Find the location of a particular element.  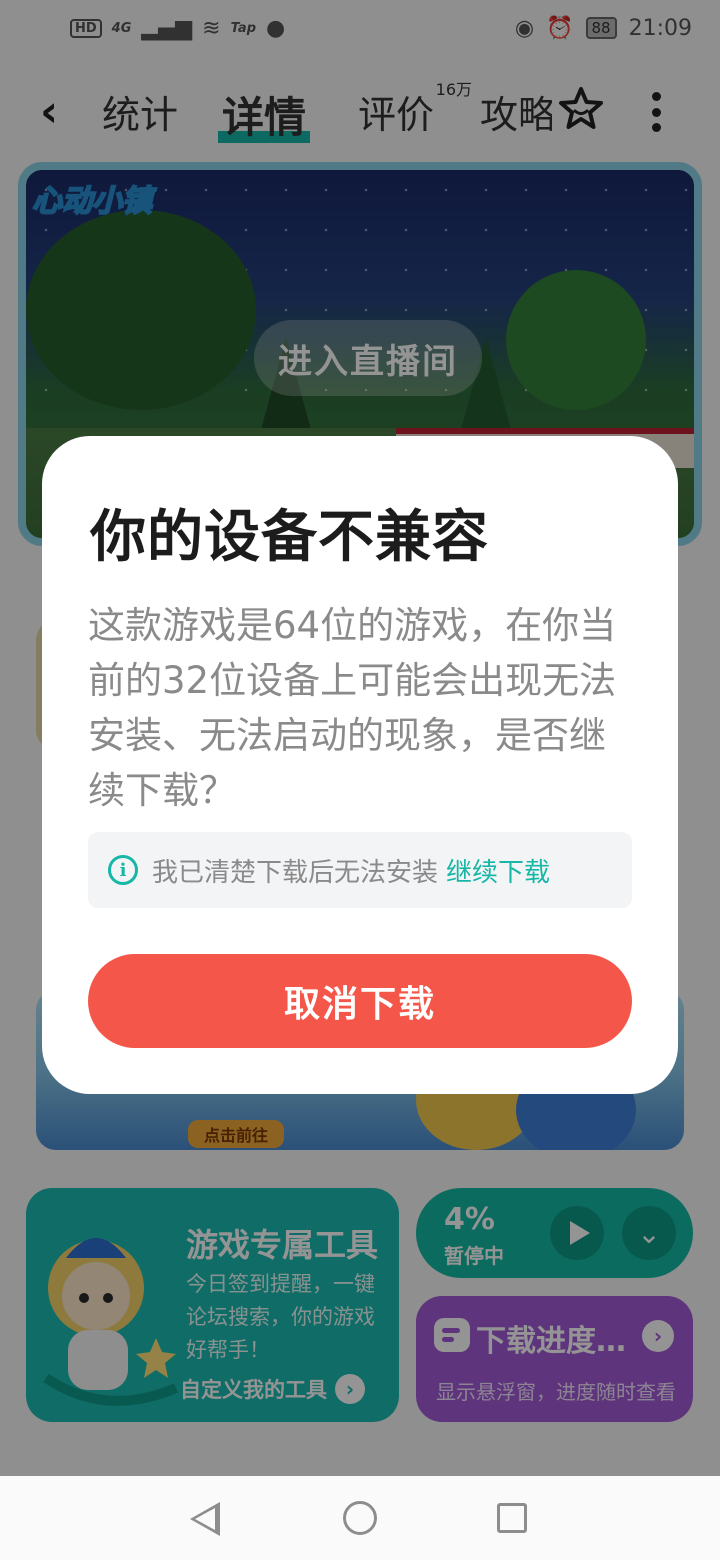

acknowledge-text: 我已清楚下载后无法安装 is located at coordinates (295, 872).